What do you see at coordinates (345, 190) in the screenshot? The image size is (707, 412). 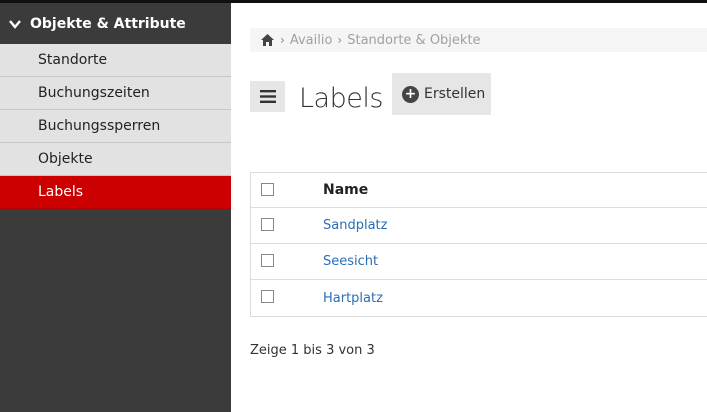 I see `column-header-name: Name` at bounding box center [345, 190].